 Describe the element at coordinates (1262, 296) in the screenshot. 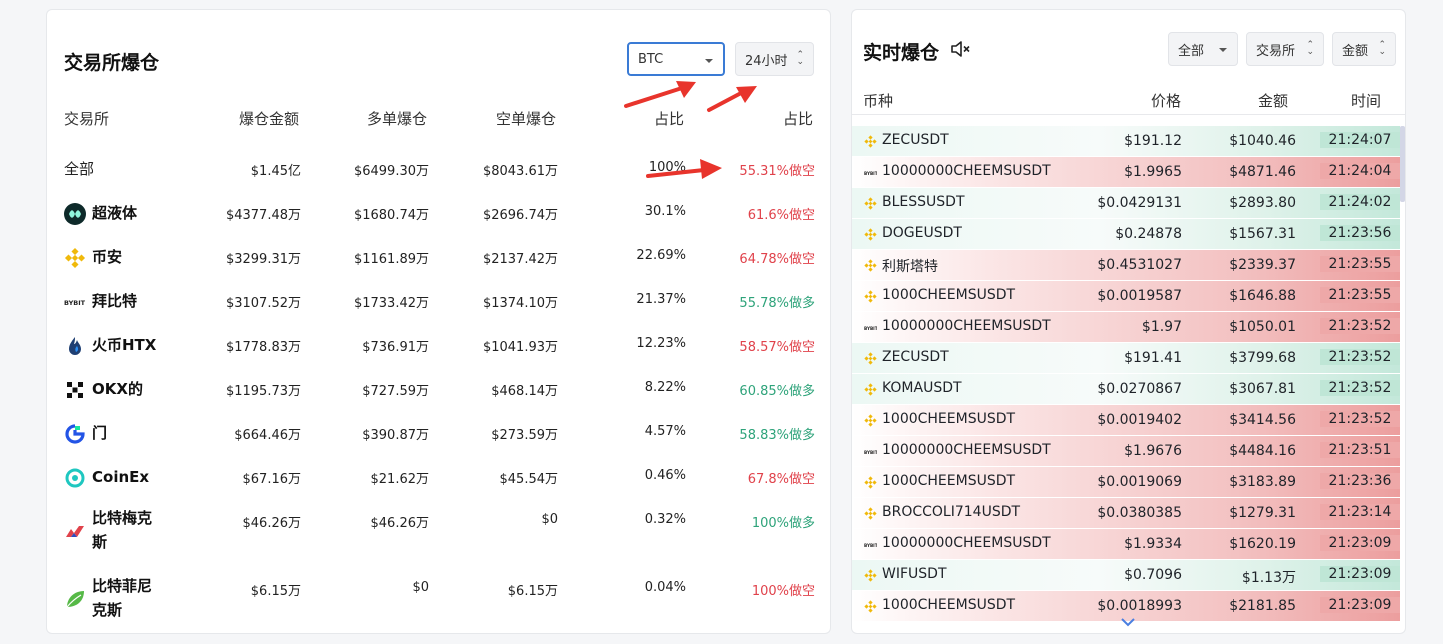

I see `amount: $1646.88` at that location.